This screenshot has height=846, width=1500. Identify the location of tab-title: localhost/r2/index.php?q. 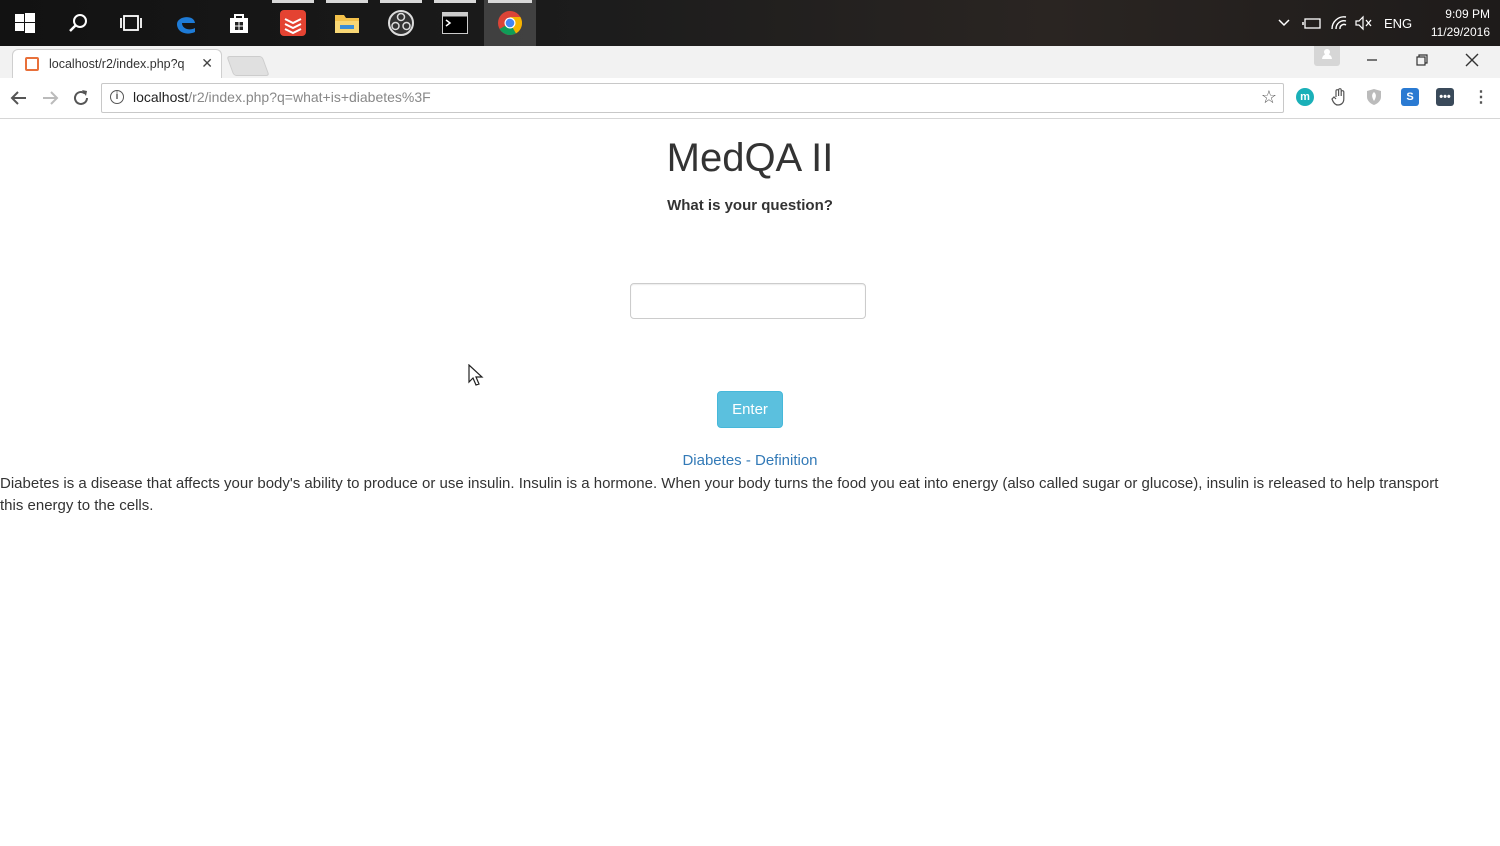
(117, 64).